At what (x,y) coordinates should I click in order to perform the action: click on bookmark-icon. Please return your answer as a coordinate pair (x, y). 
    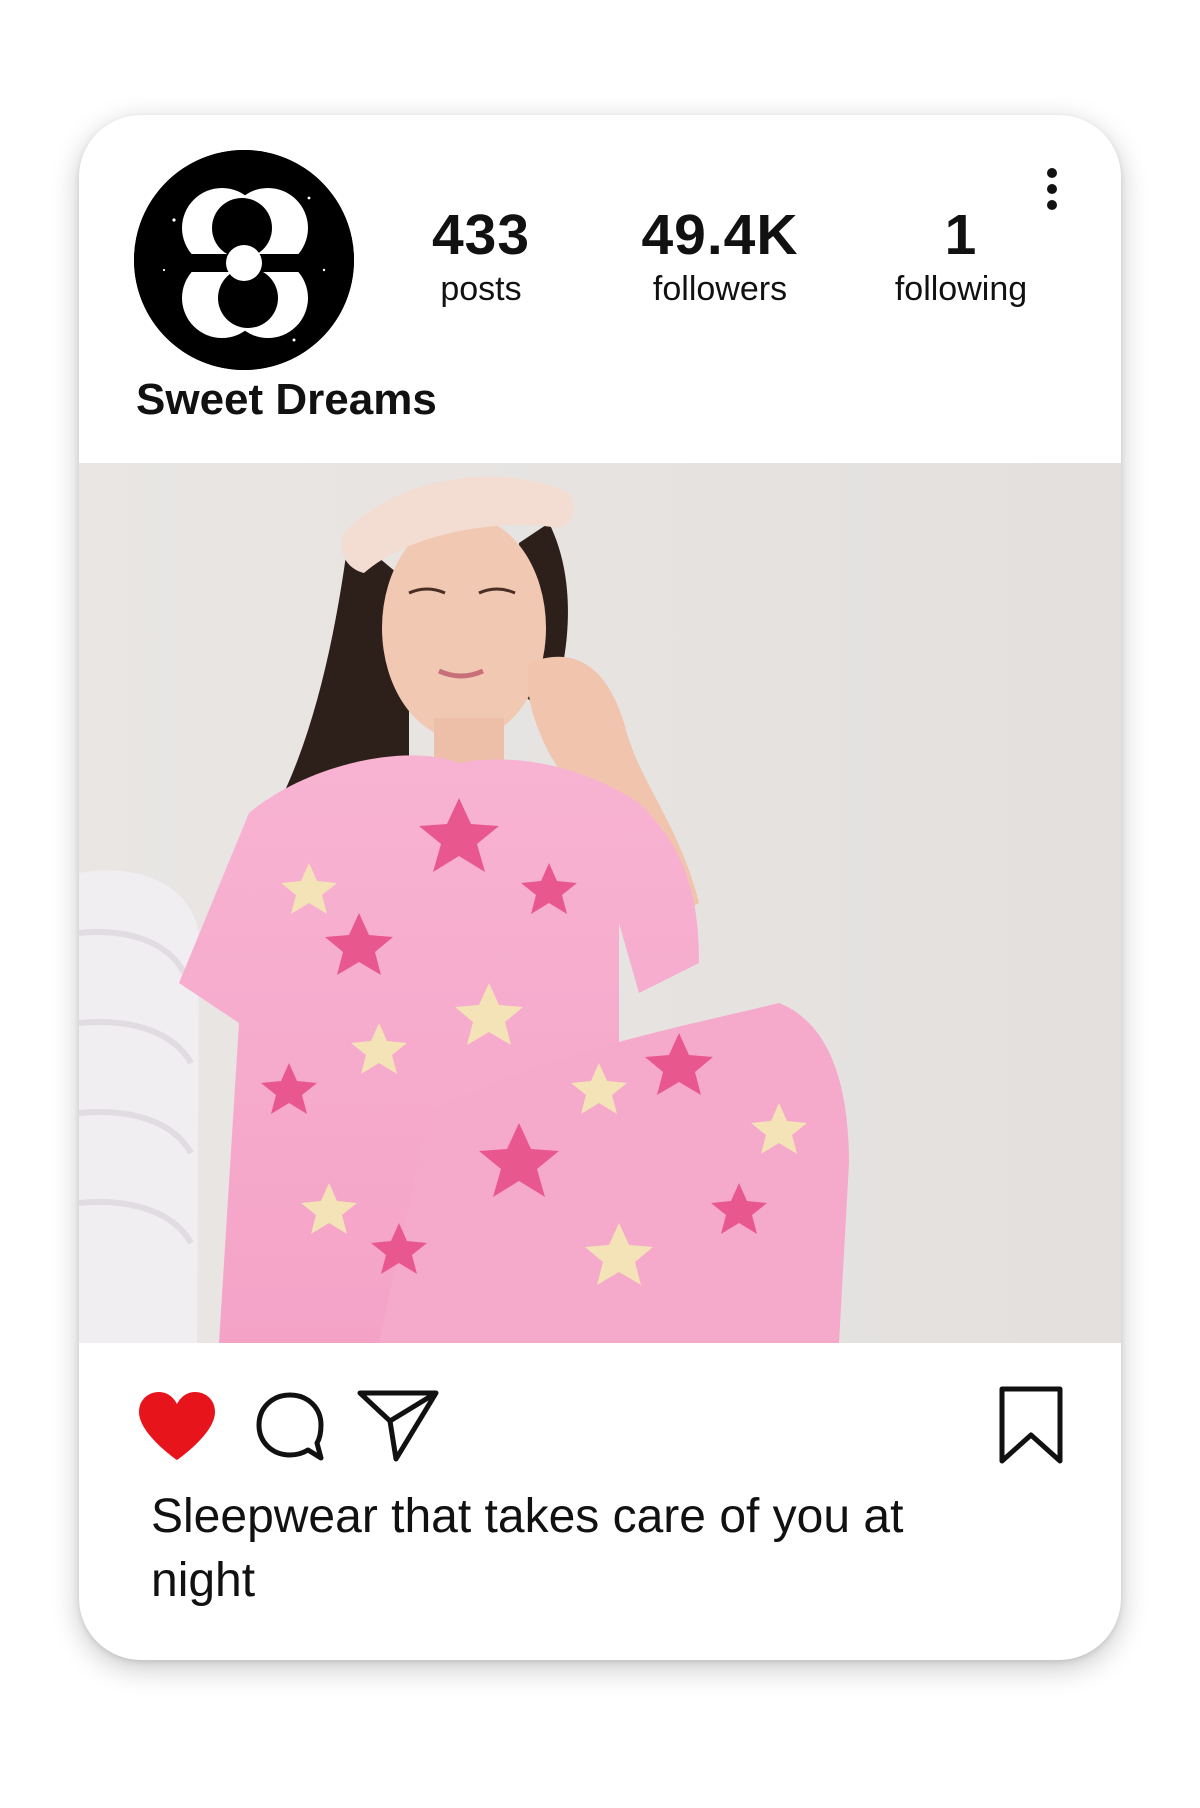
    Looking at the image, I should click on (1031, 1427).